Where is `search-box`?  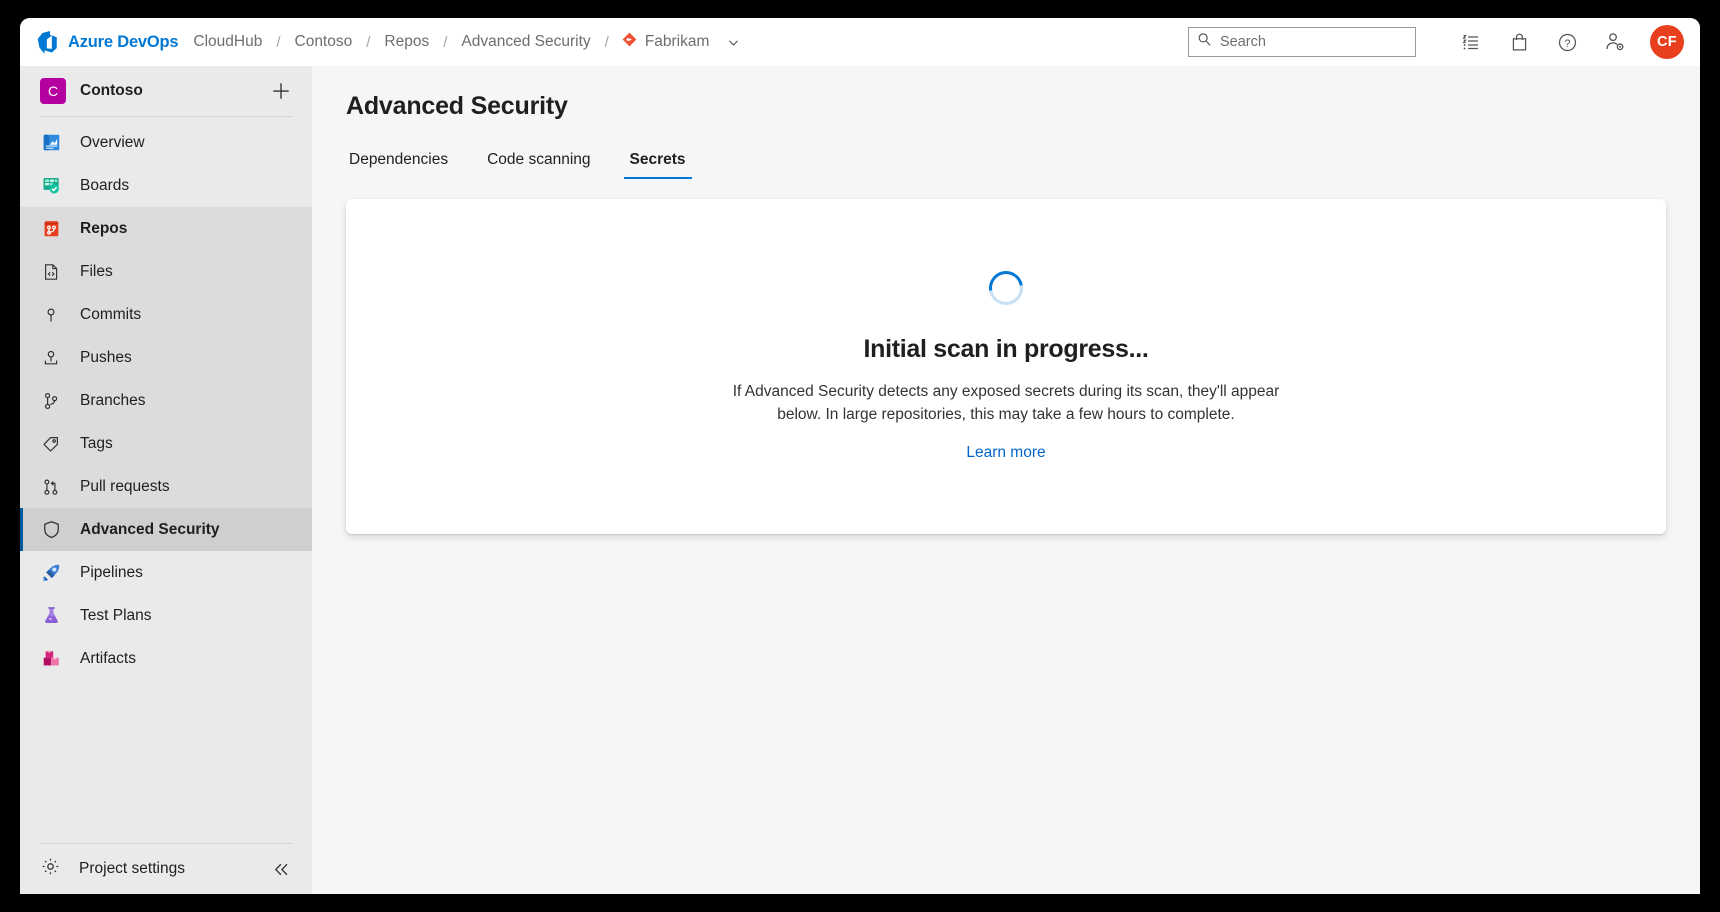
search-box is located at coordinates (1302, 42).